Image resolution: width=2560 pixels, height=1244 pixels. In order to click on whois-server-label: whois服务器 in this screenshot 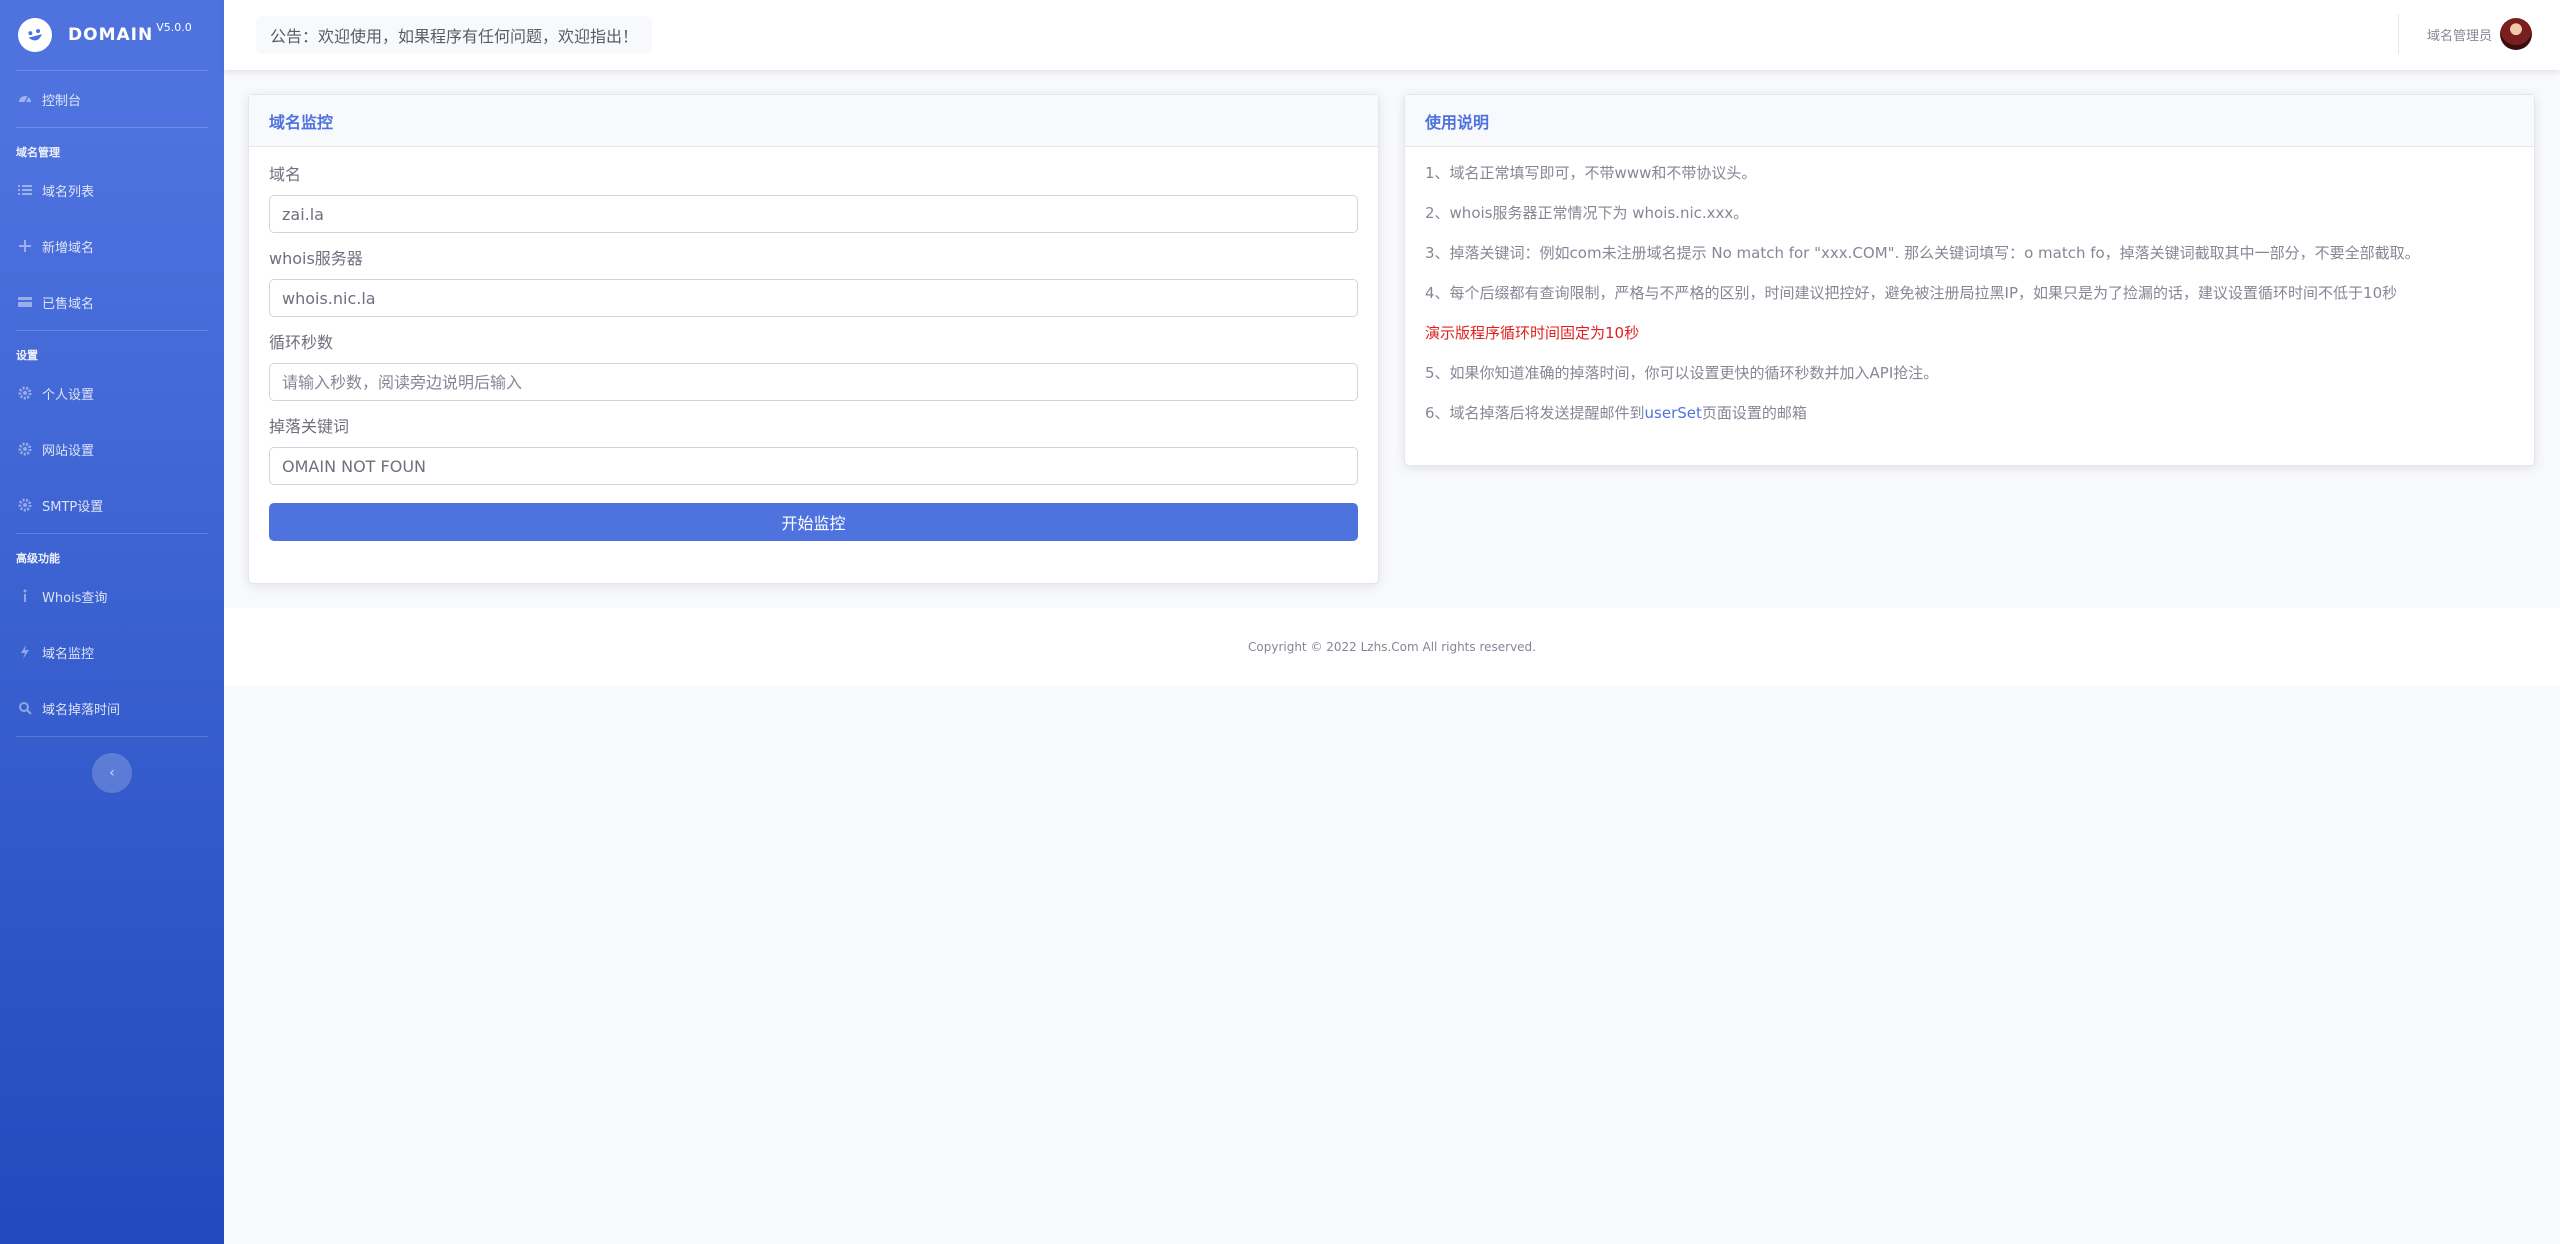, I will do `click(316, 258)`.